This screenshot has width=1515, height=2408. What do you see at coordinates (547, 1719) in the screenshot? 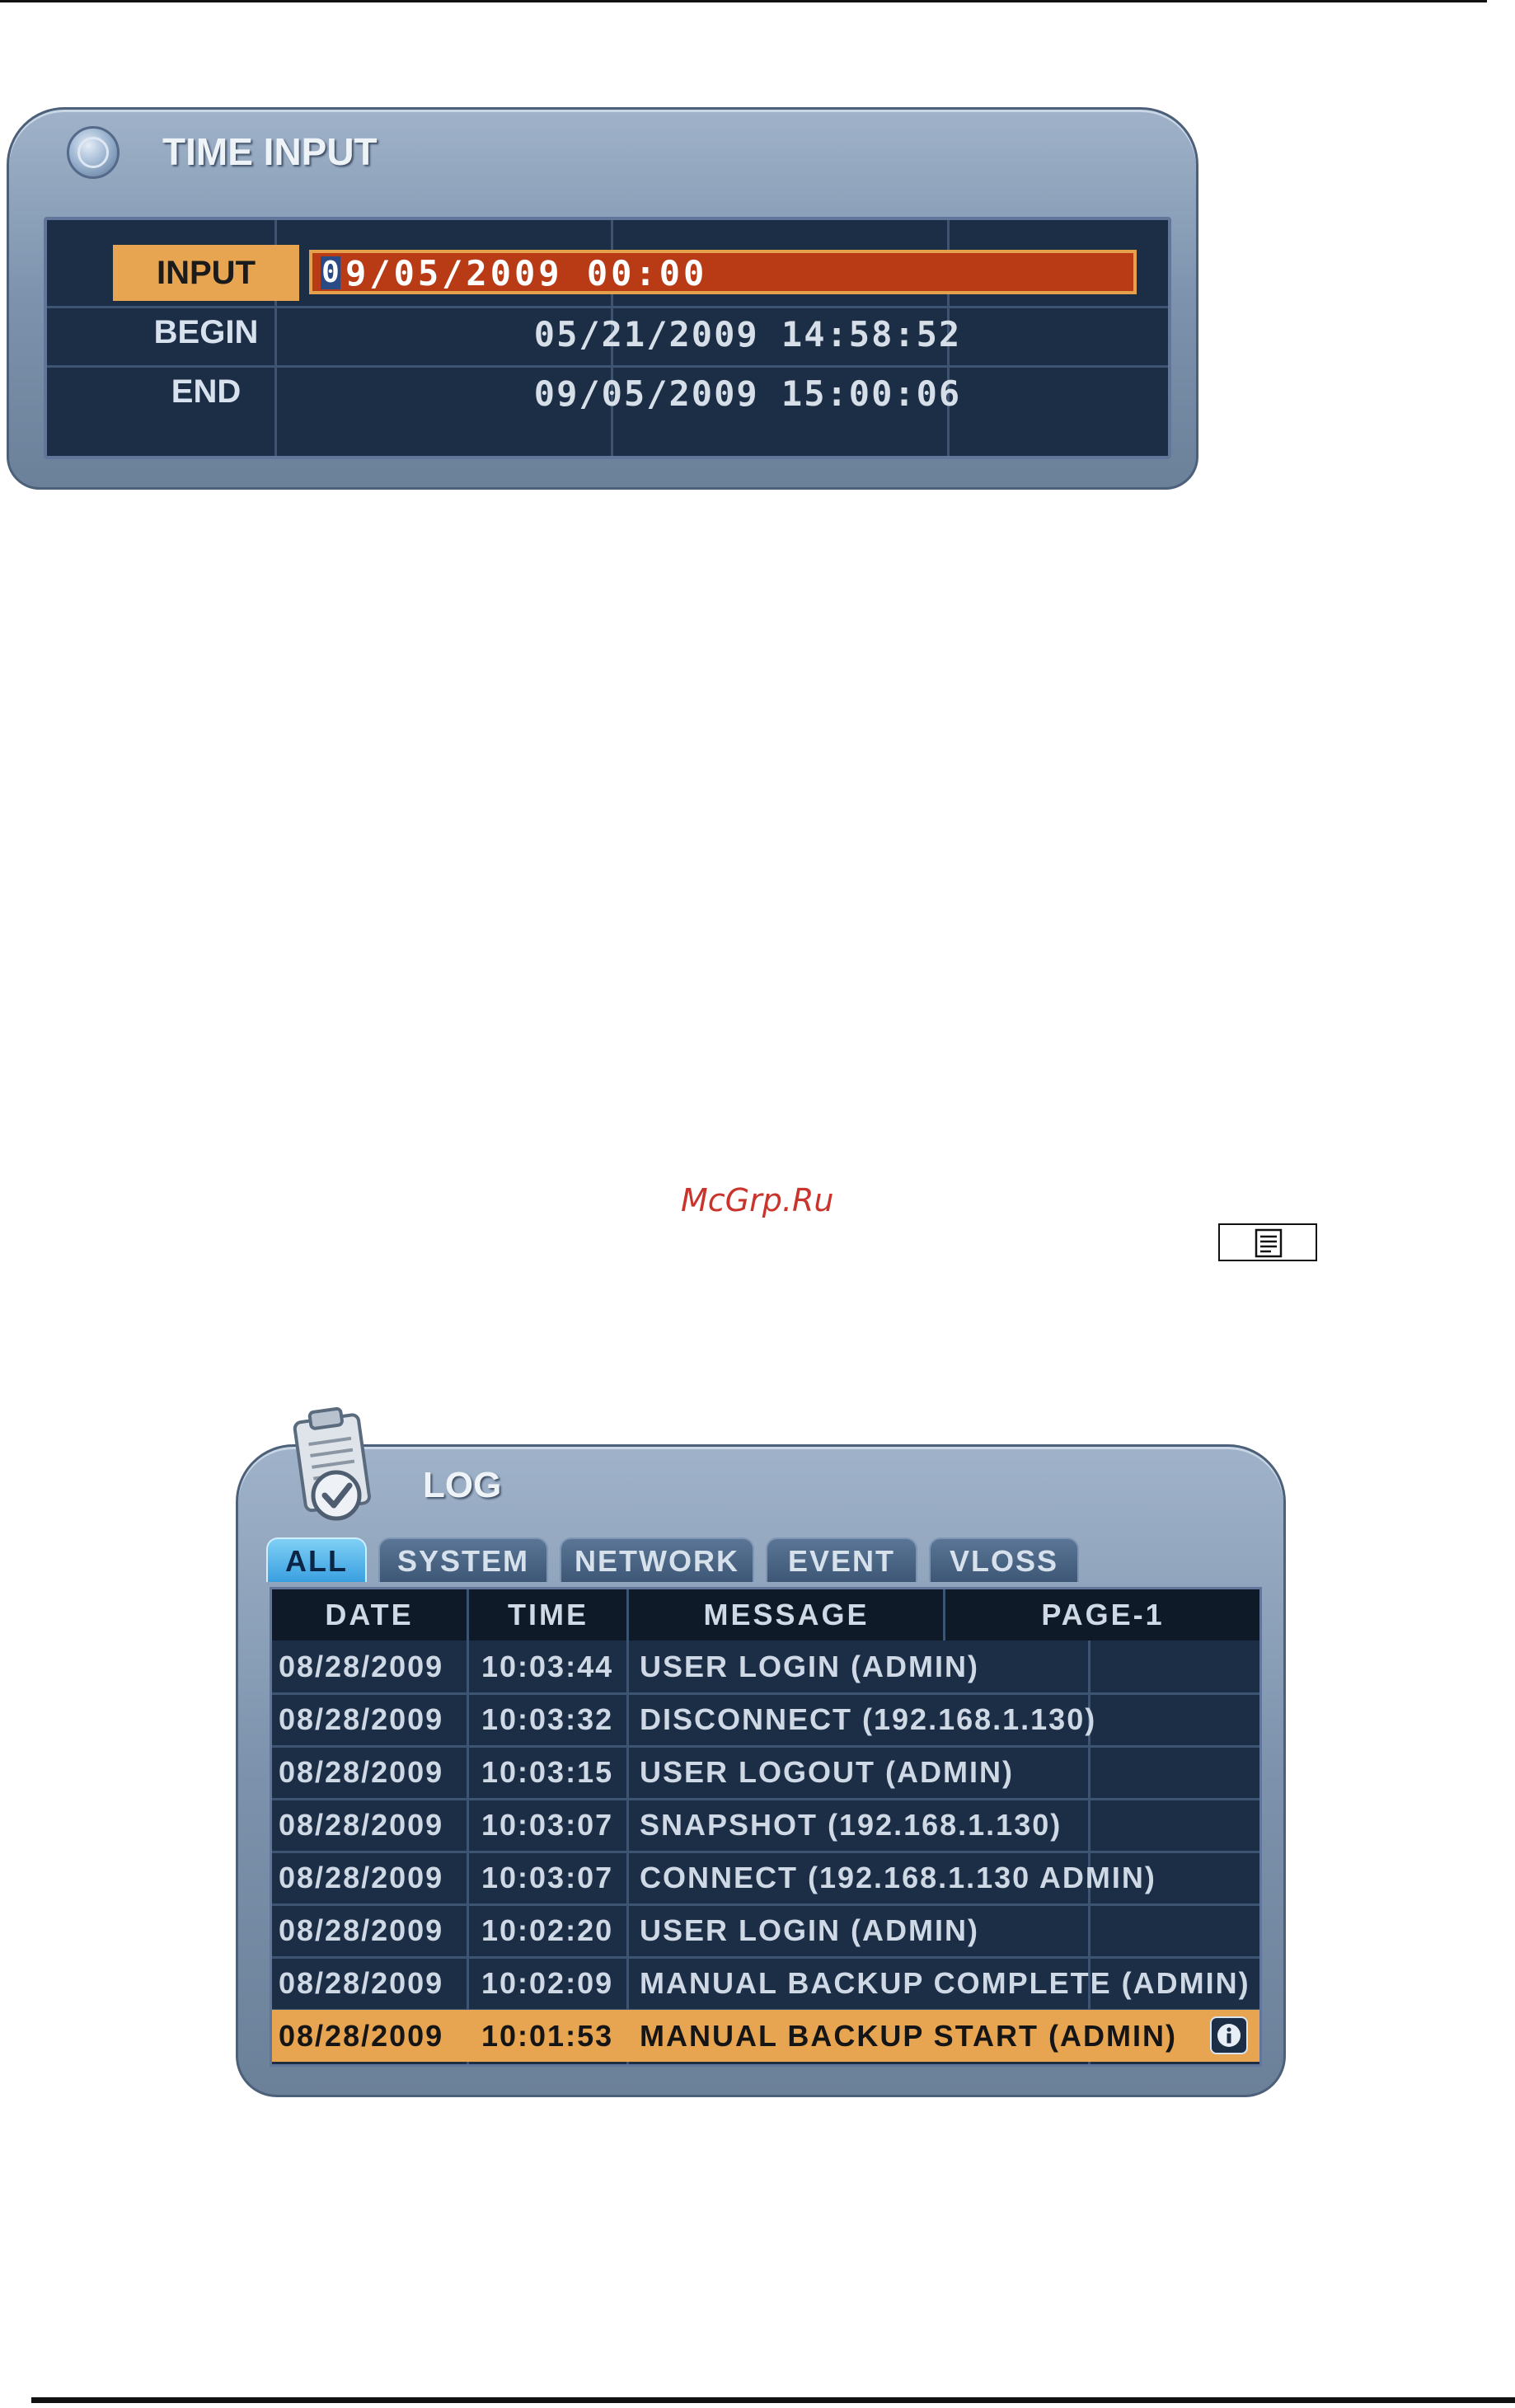
I see `log-time: 10:03:32` at bounding box center [547, 1719].